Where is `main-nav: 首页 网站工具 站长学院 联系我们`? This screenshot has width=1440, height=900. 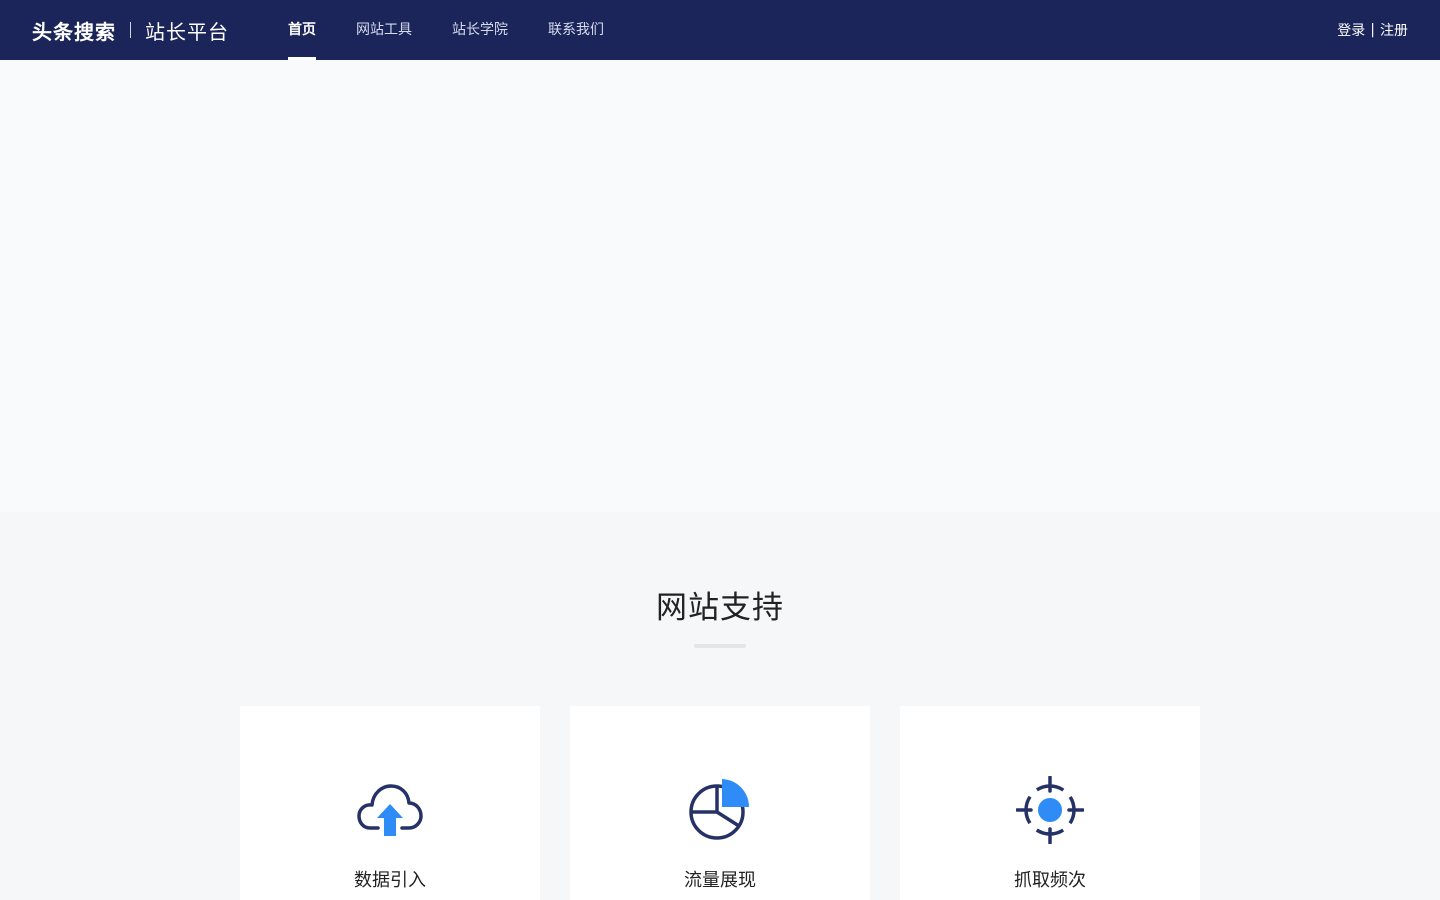
main-nav: 首页 网站工具 站长学院 联系我们 is located at coordinates (466, 30).